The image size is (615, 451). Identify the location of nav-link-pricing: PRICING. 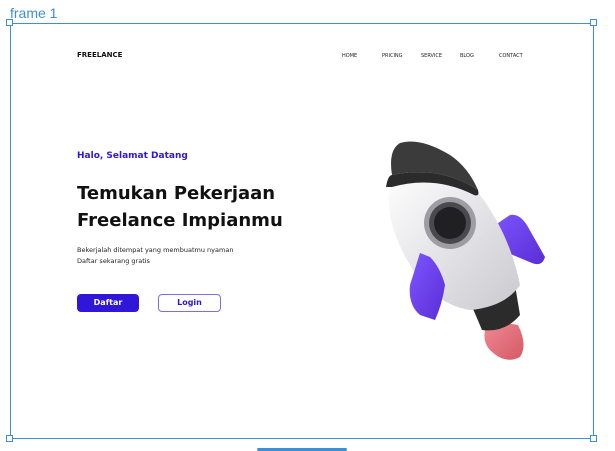
(392, 56).